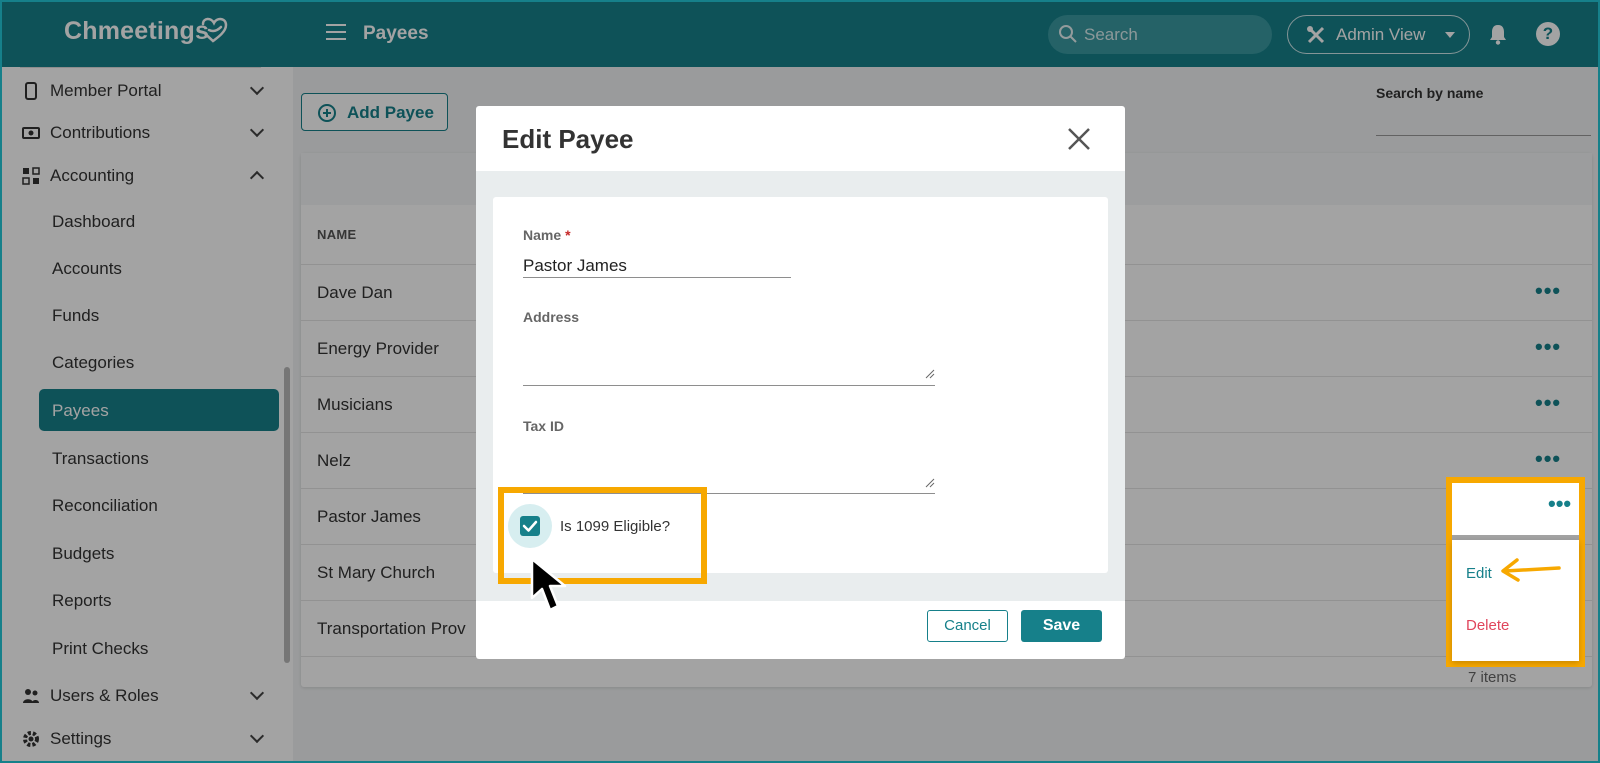 Image resolution: width=1600 pixels, height=763 pixels. Describe the element at coordinates (1487, 625) in the screenshot. I see `delete-menu-item: Delete` at that location.